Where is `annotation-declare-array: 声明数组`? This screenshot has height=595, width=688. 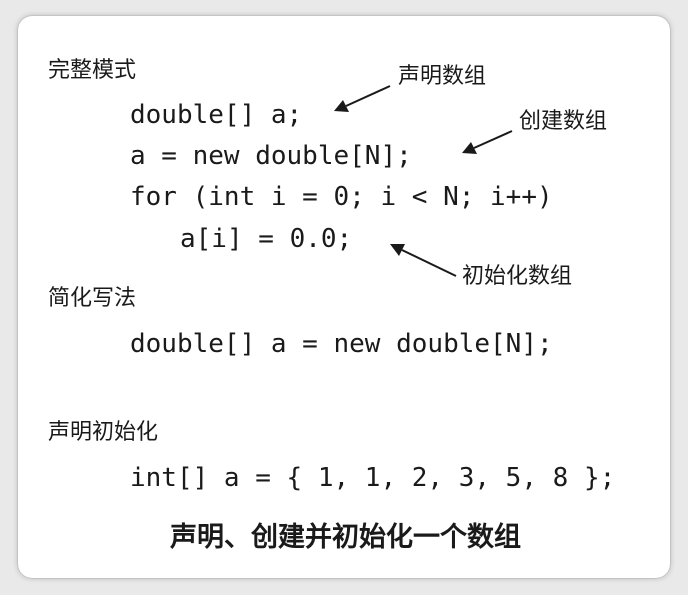
annotation-declare-array: 声明数组 is located at coordinates (442, 76).